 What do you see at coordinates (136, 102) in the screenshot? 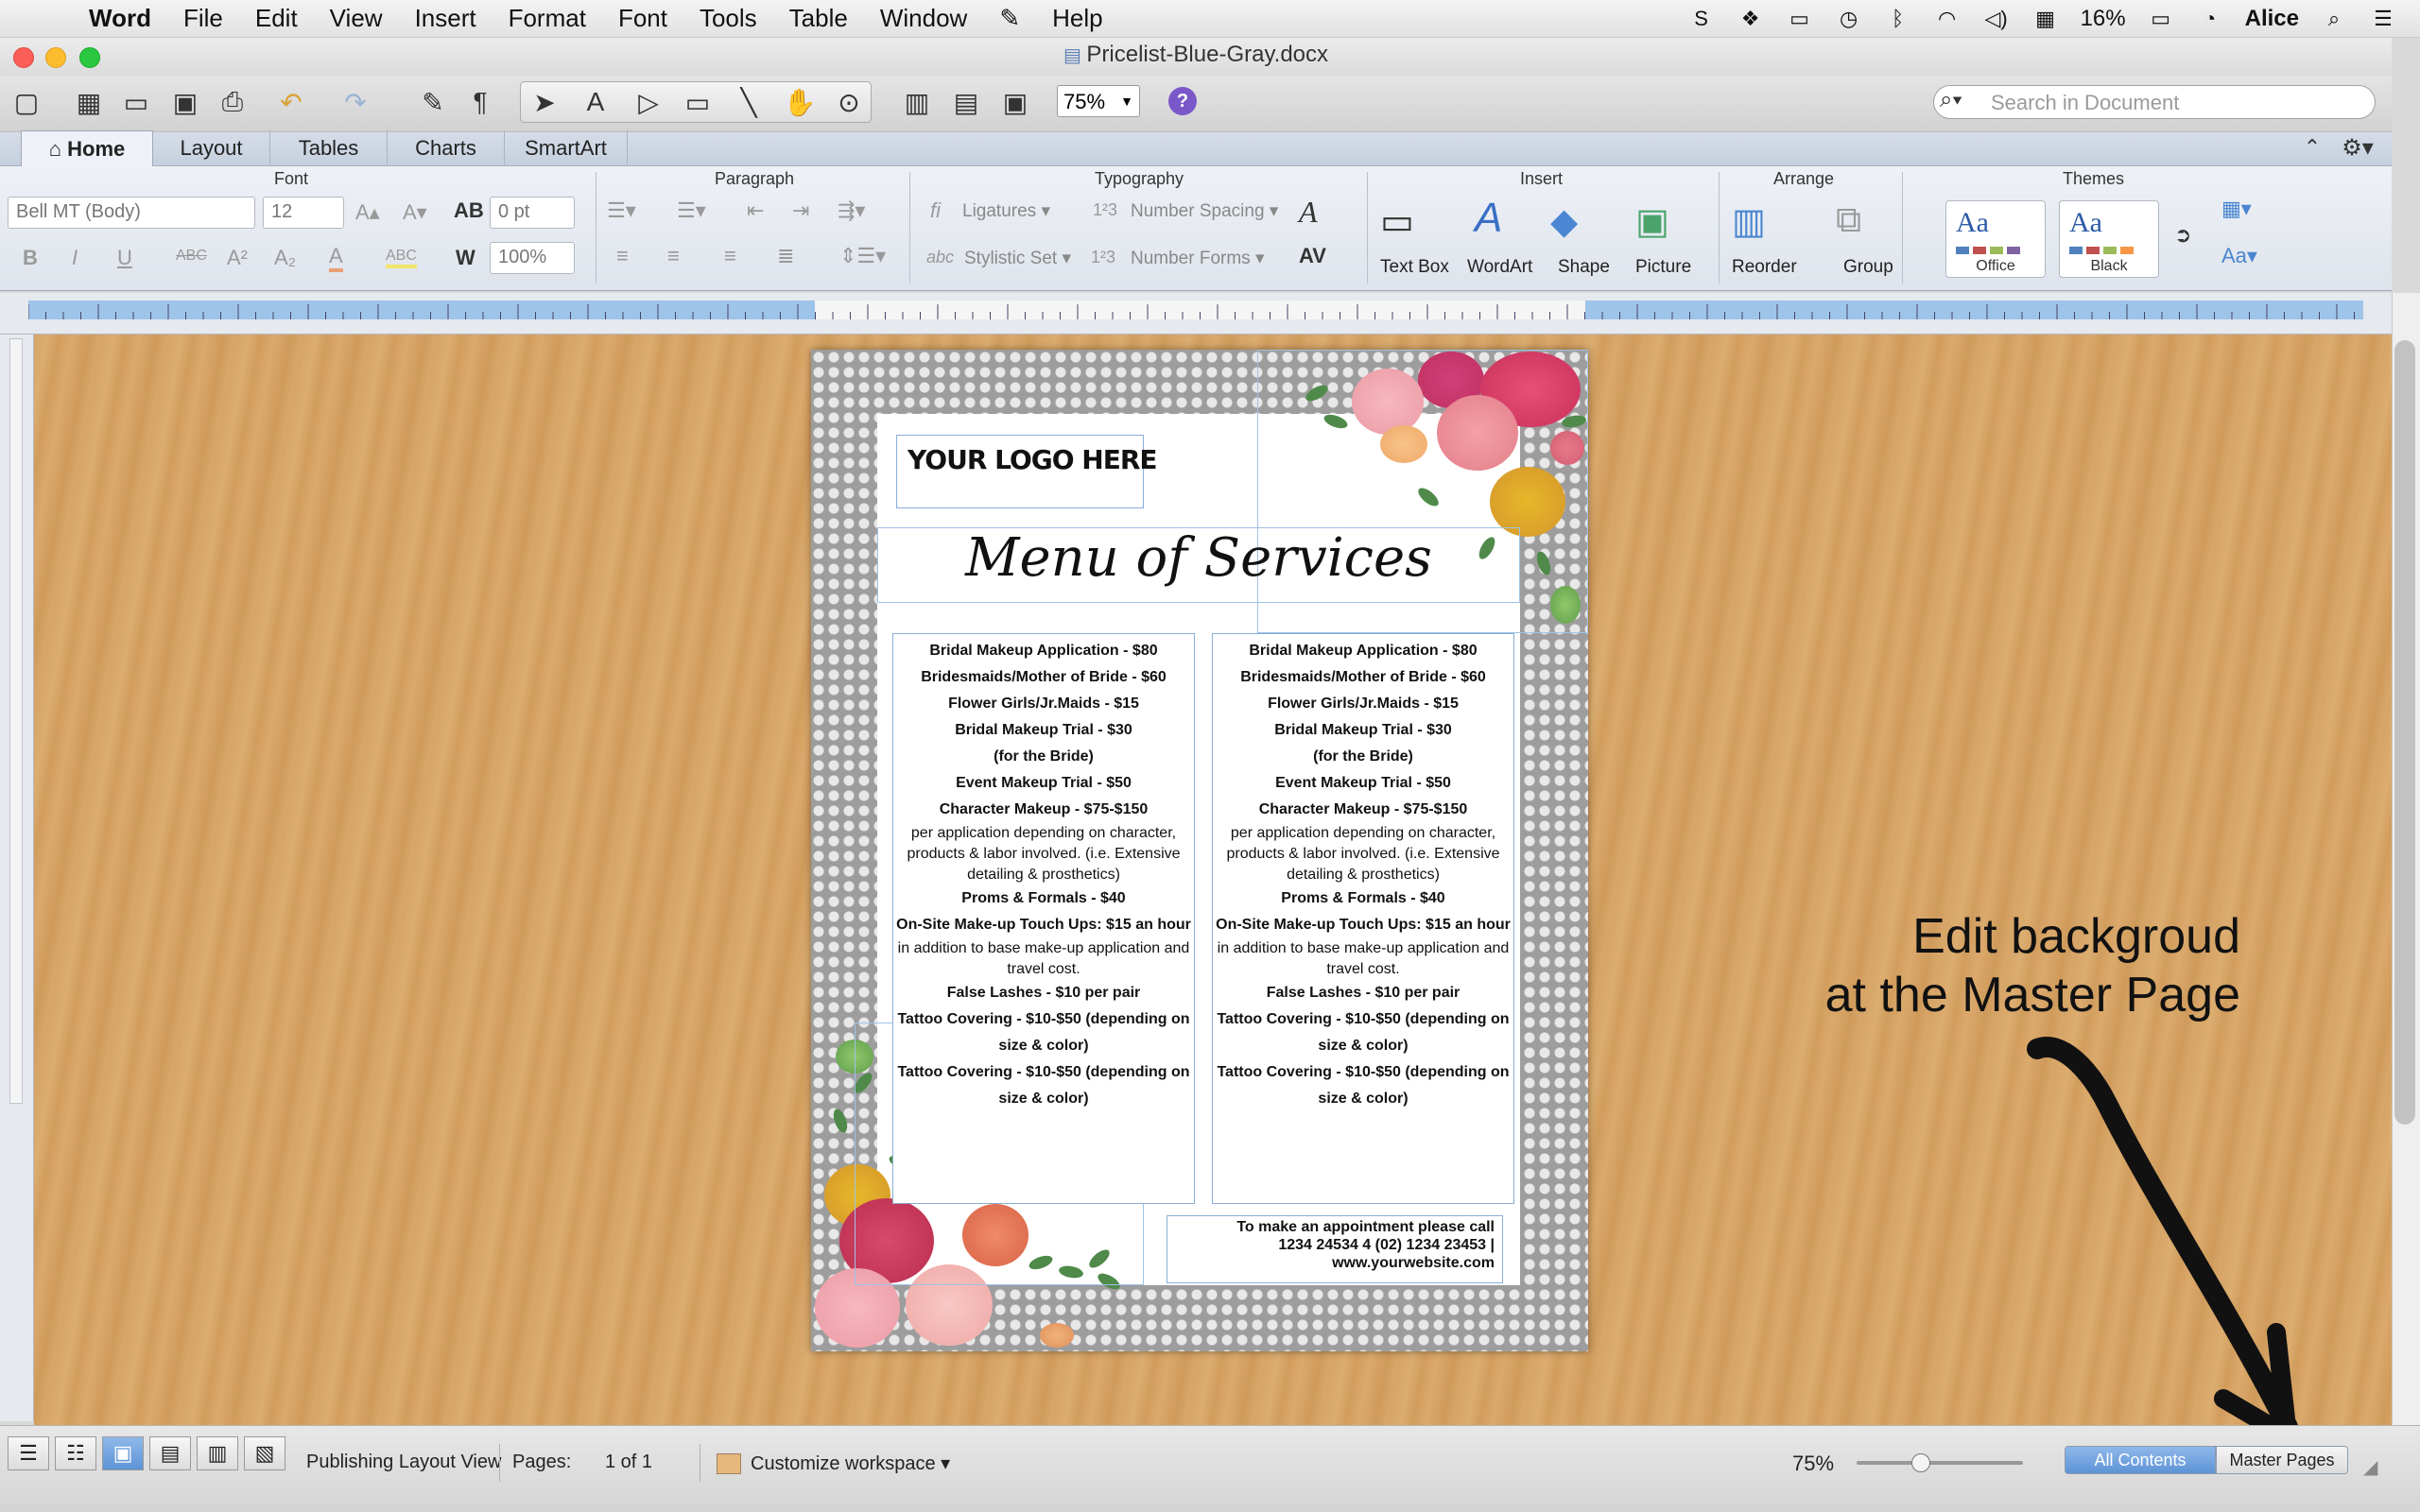
I see `open-folder-icon: ▭` at bounding box center [136, 102].